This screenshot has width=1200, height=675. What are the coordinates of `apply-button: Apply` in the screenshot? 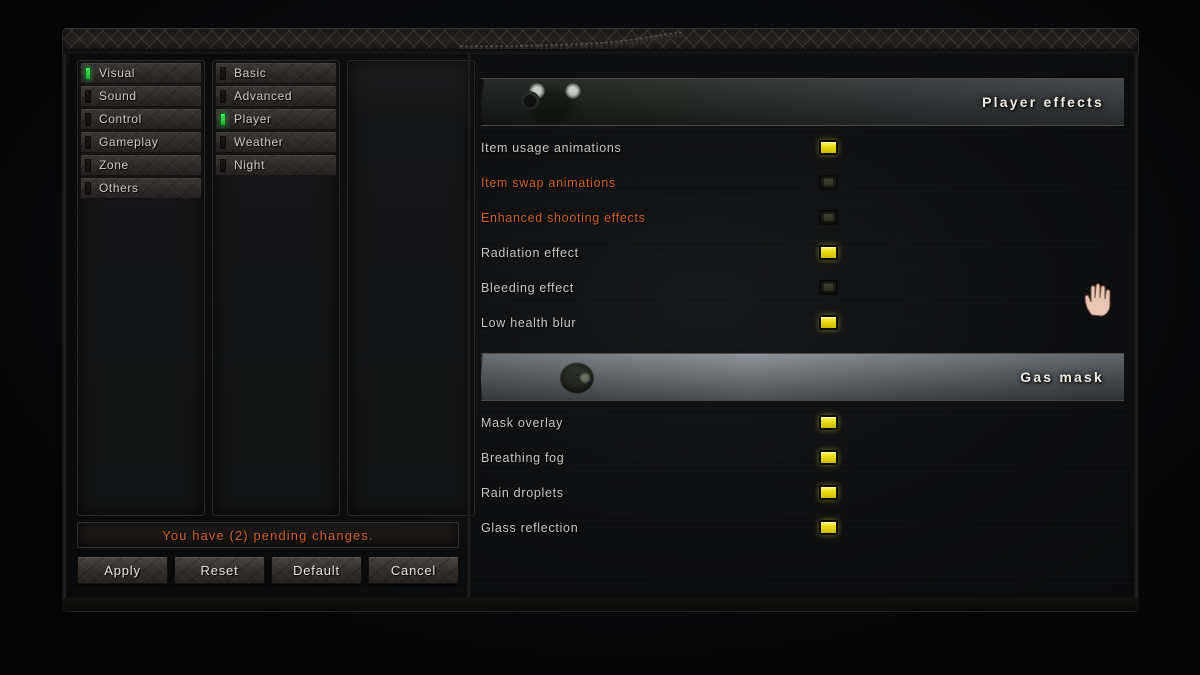 It's located at (122, 570).